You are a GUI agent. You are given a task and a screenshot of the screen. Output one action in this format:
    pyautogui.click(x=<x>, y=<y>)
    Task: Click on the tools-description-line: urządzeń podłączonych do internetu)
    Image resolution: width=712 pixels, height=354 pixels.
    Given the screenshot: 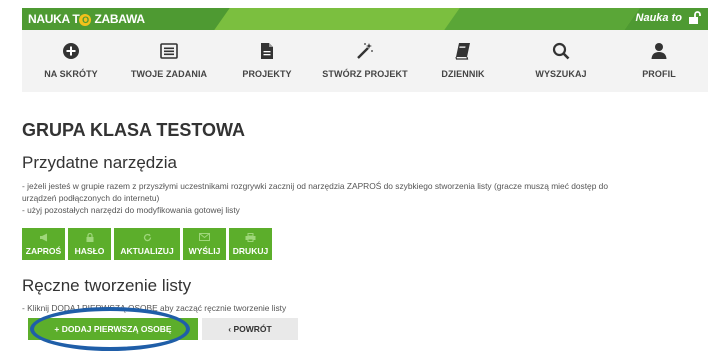 What is the action you would take?
    pyautogui.click(x=91, y=198)
    